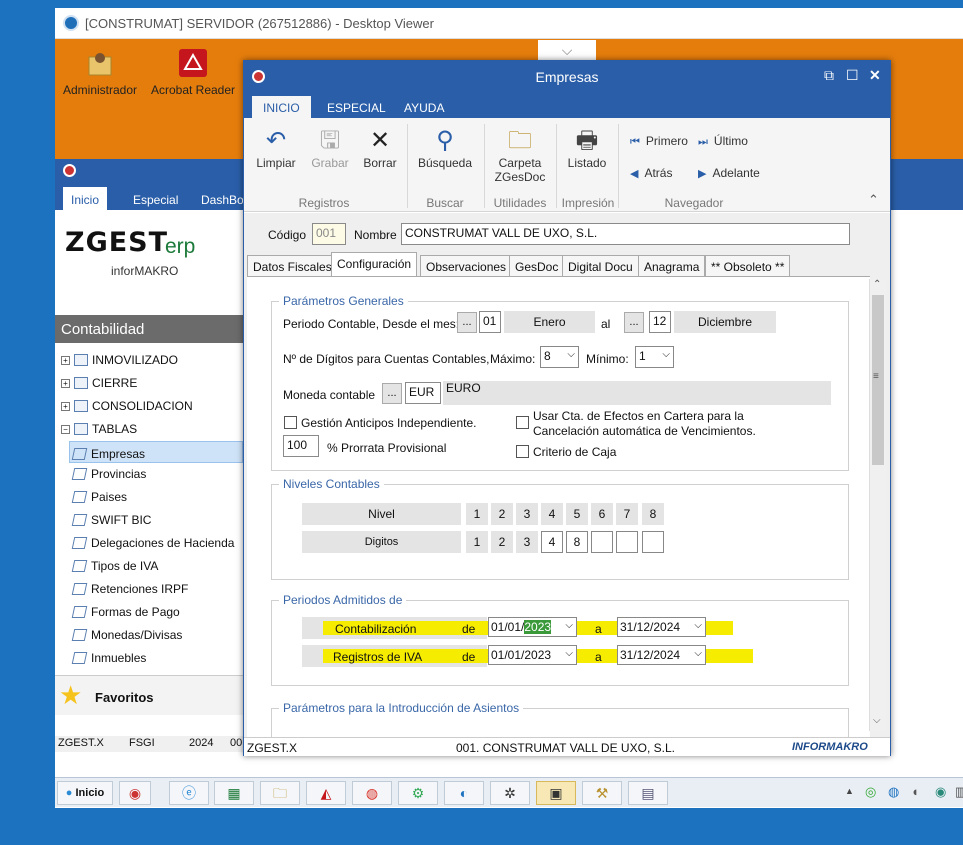  I want to click on tab-datos-fiscales: Datos Fiscales, so click(292, 266).